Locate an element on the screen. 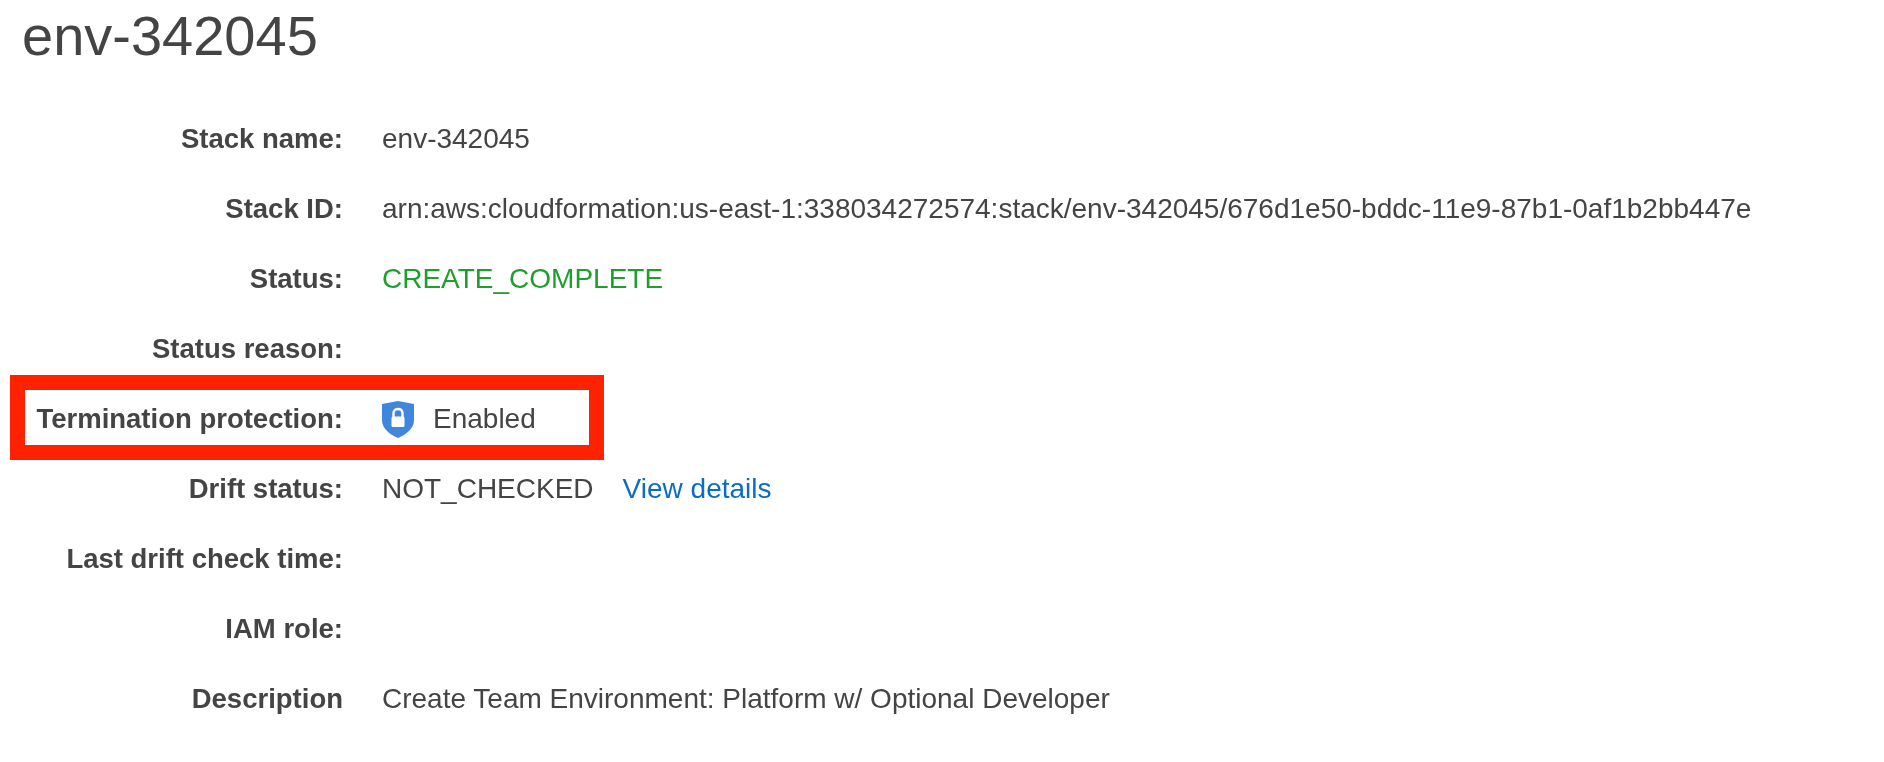  field-value: NOT_CHECKED is located at coordinates (488, 489).